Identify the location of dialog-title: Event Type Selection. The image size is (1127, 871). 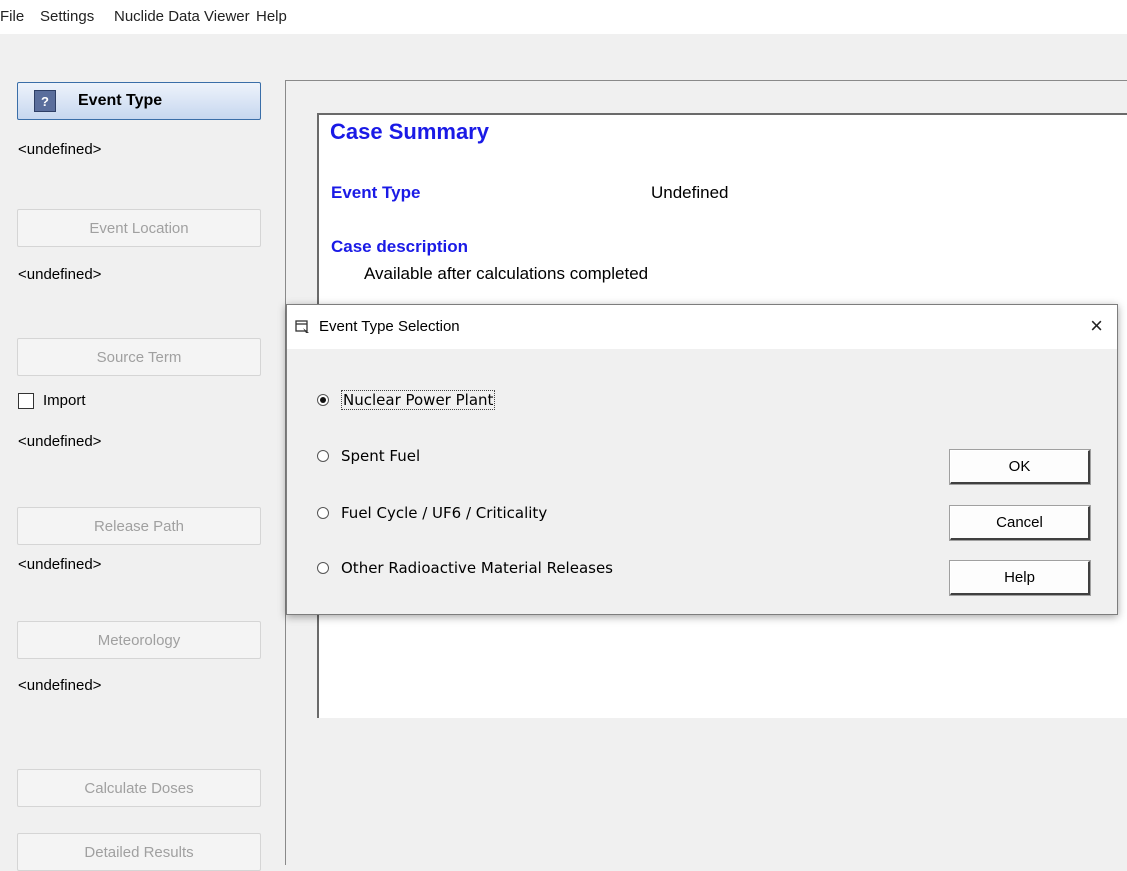
(389, 326).